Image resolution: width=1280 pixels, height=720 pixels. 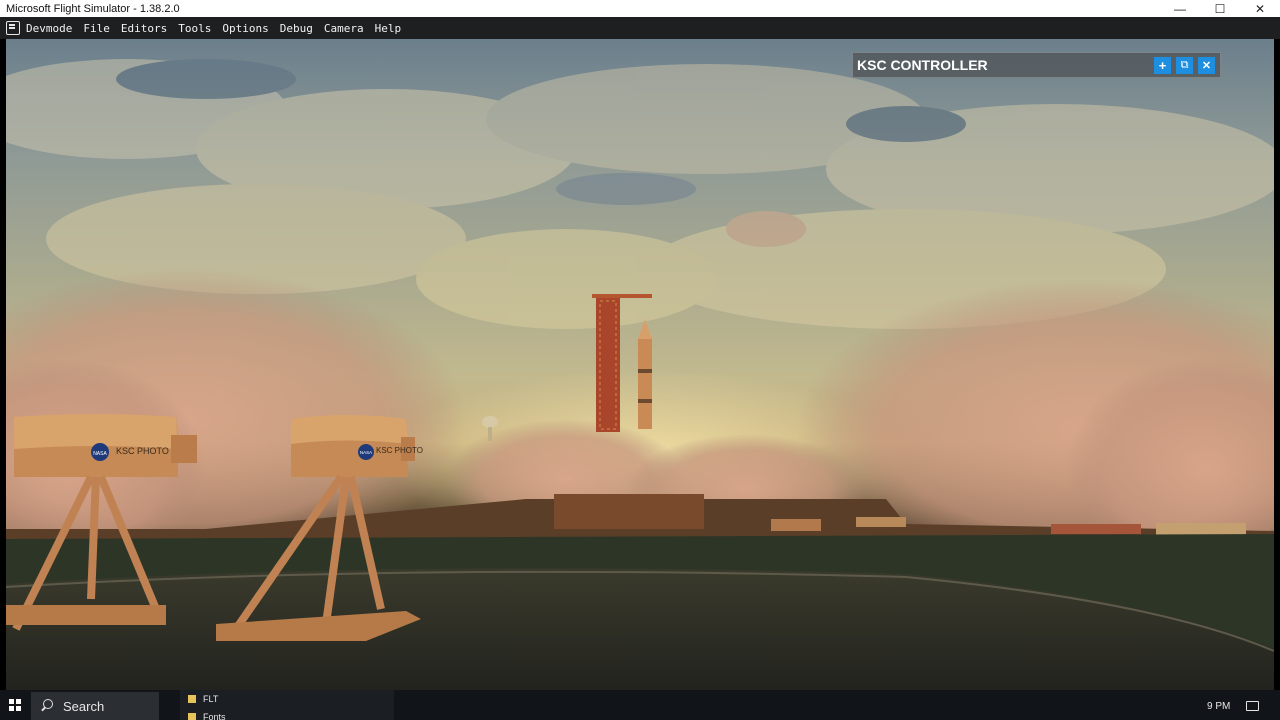 What do you see at coordinates (399, 450) in the screenshot?
I see `camera-label-right: KSC PHOTO` at bounding box center [399, 450].